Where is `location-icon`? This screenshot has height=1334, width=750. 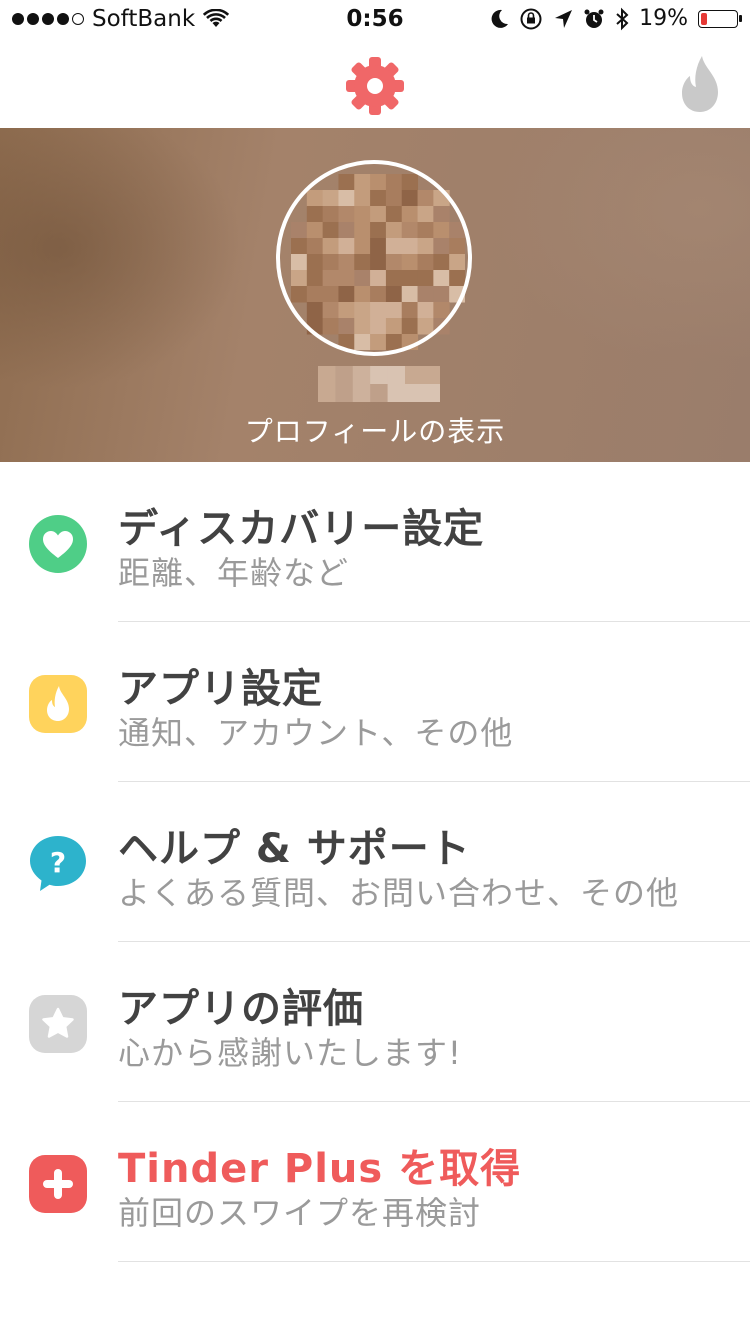 location-icon is located at coordinates (564, 18).